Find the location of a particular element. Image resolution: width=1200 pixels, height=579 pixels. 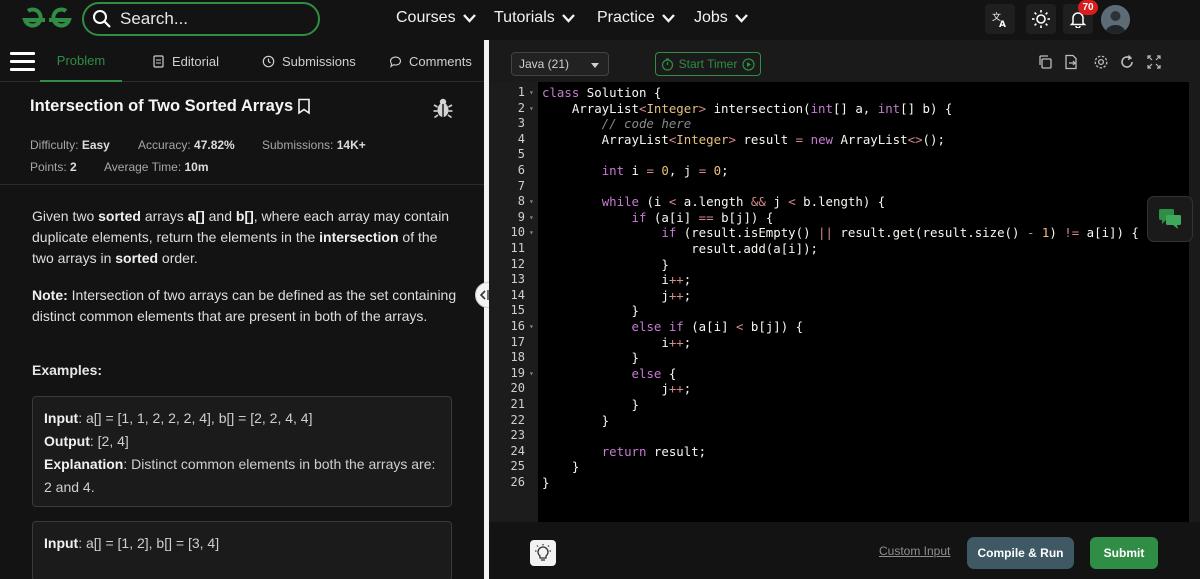

code-line: result.add(a[i]); is located at coordinates (680, 249).